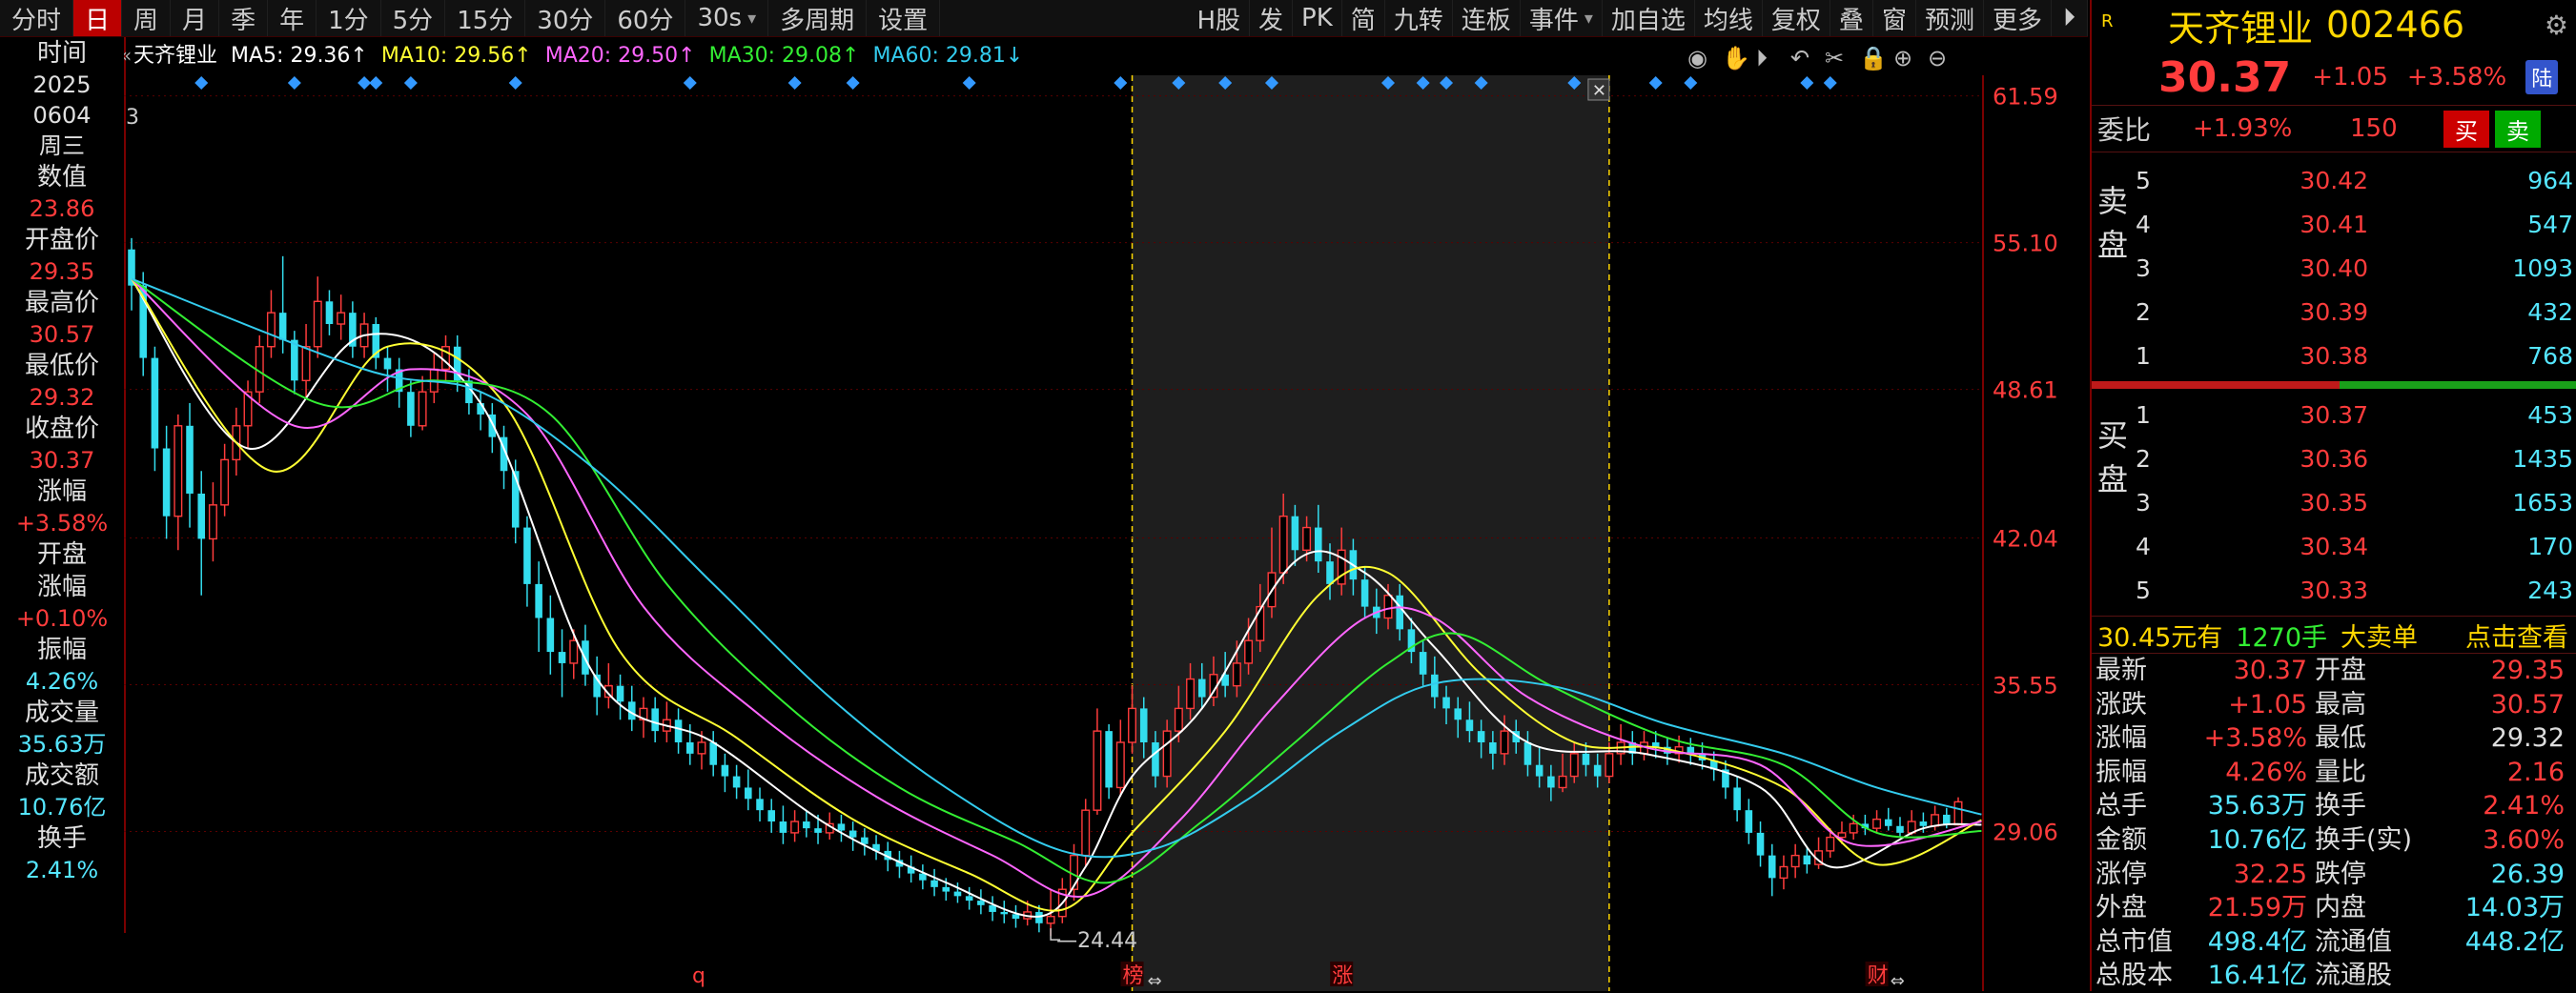 The width and height of the screenshot is (2576, 993). Describe the element at coordinates (1697, 58) in the screenshot. I see `eye-icon: ◉` at that location.